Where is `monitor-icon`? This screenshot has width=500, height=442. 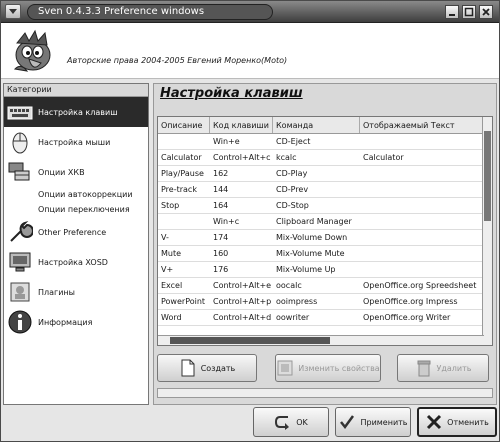 monitor-icon is located at coordinates (20, 262).